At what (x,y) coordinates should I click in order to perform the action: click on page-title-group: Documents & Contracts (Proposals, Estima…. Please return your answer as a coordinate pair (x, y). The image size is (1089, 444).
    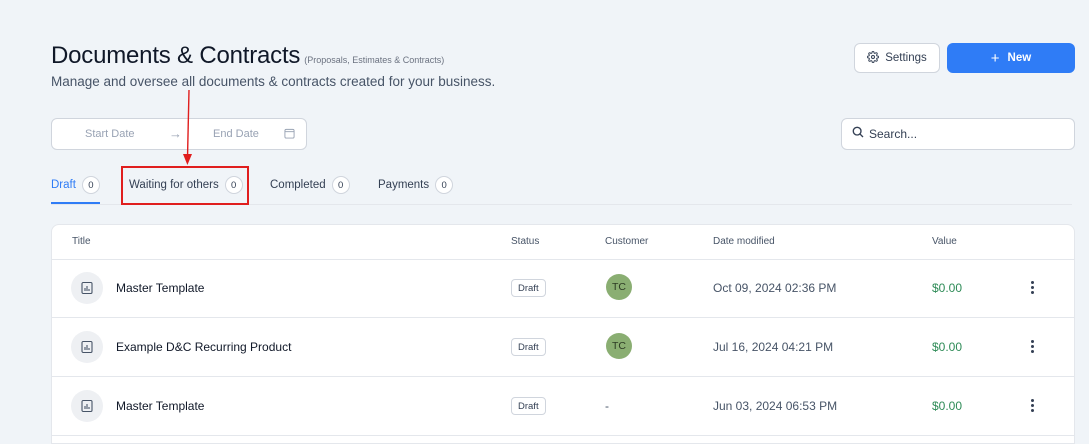
    Looking at the image, I should click on (247, 56).